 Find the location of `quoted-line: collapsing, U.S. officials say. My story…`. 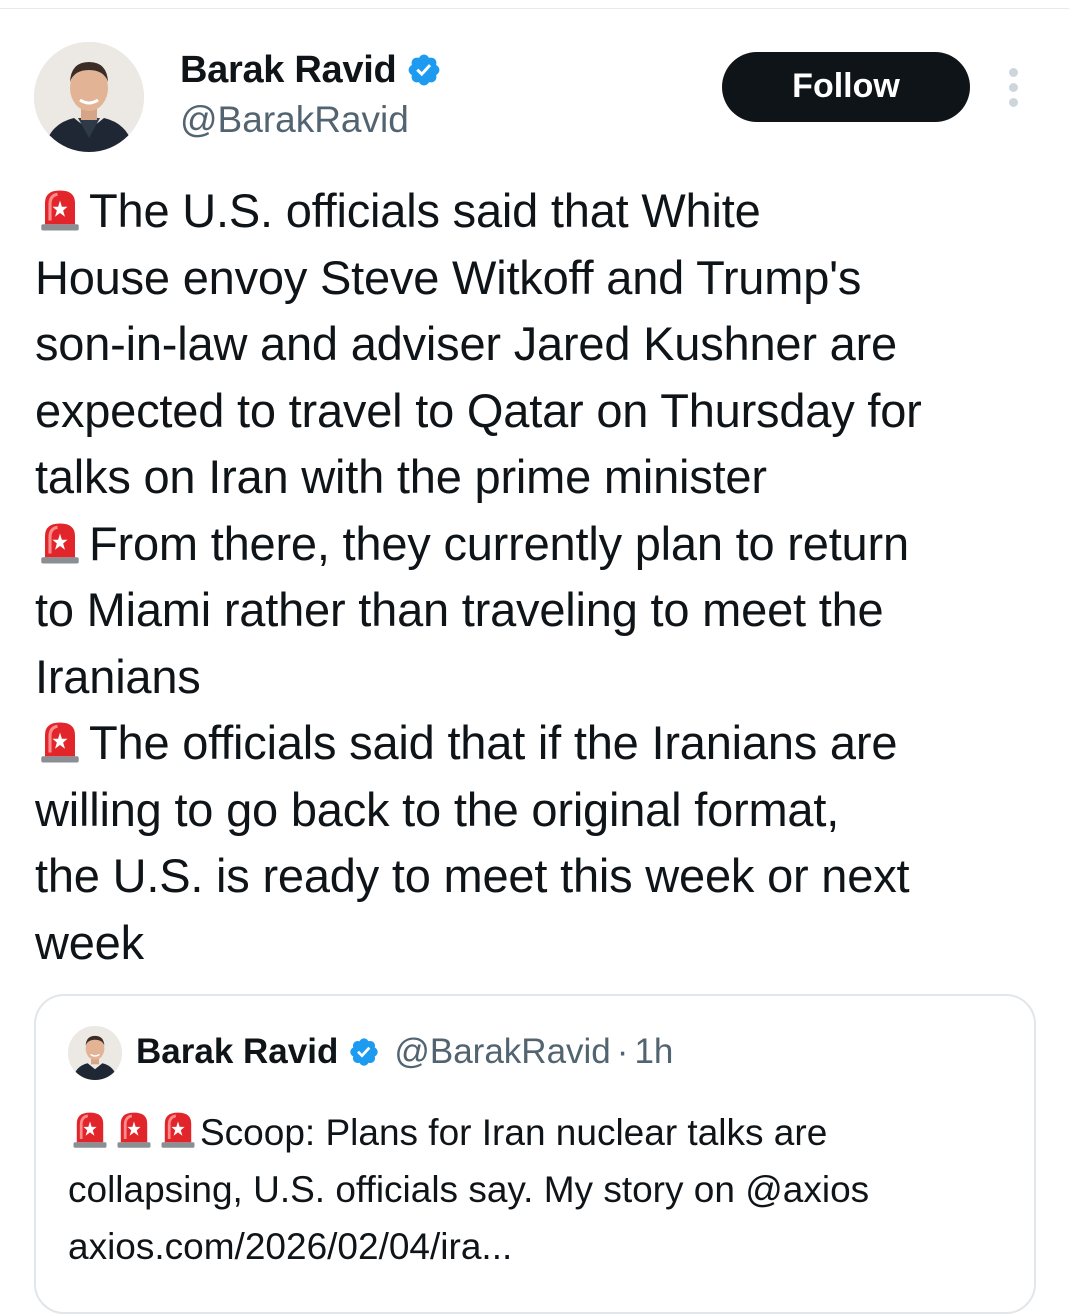

quoted-line: collapsing, U.S. officials say. My story… is located at coordinates (469, 1189).